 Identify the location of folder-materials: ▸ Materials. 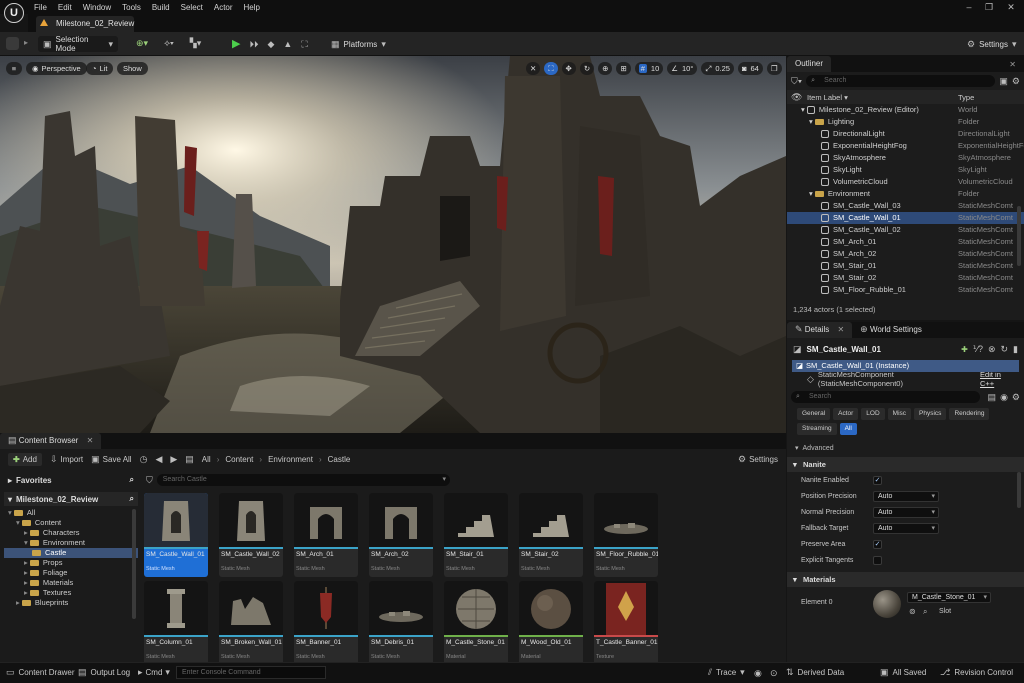
(71, 583).